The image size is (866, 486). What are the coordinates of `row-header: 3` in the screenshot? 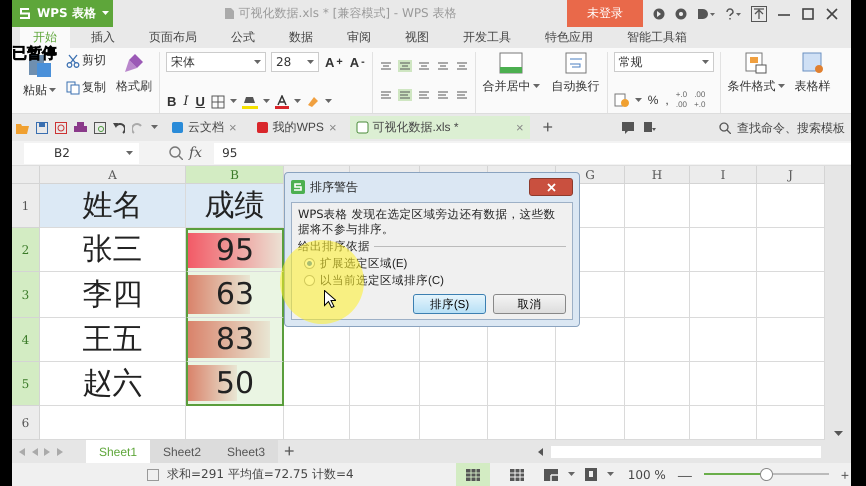 It's located at (26, 295).